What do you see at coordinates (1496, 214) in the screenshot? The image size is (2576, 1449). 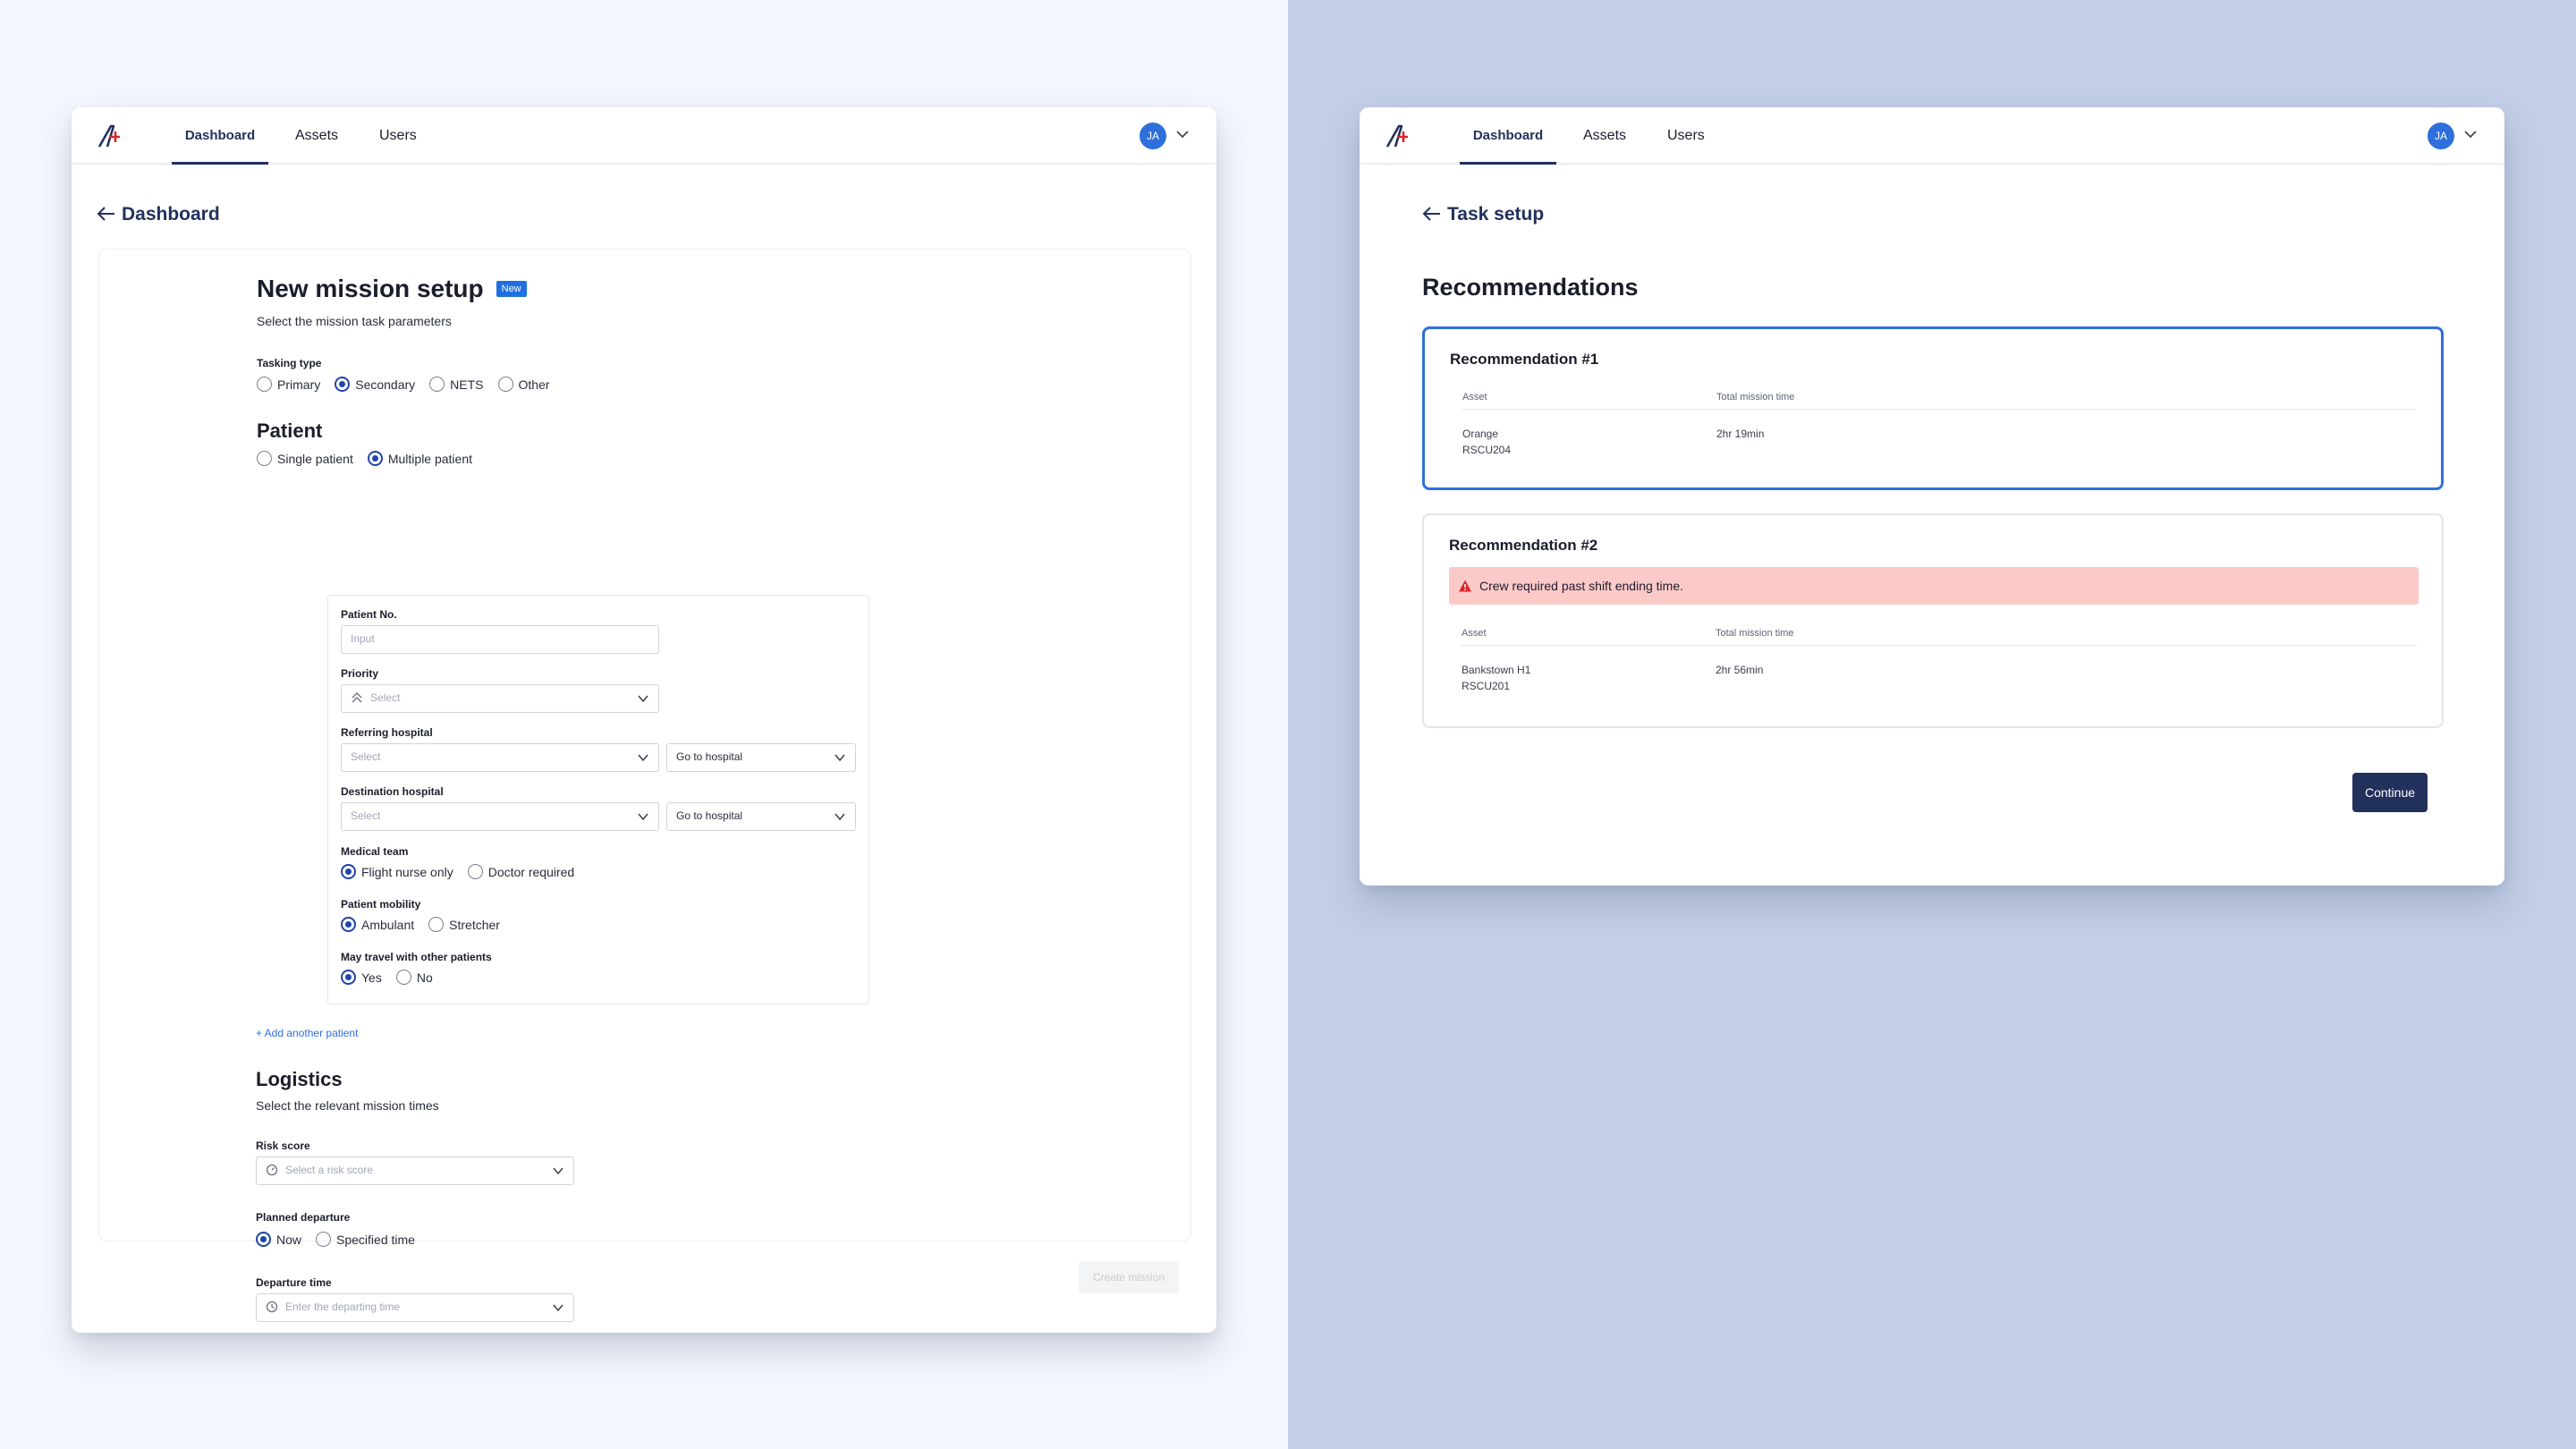 I see `back-label: Task setup` at bounding box center [1496, 214].